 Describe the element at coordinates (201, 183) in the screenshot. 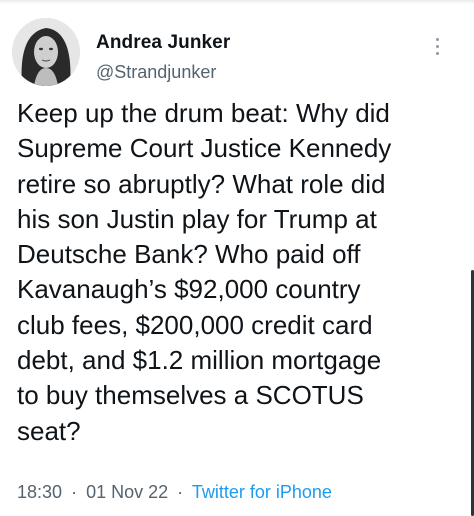

I see `tweet-text-line: retire so abruptly? What role did` at that location.